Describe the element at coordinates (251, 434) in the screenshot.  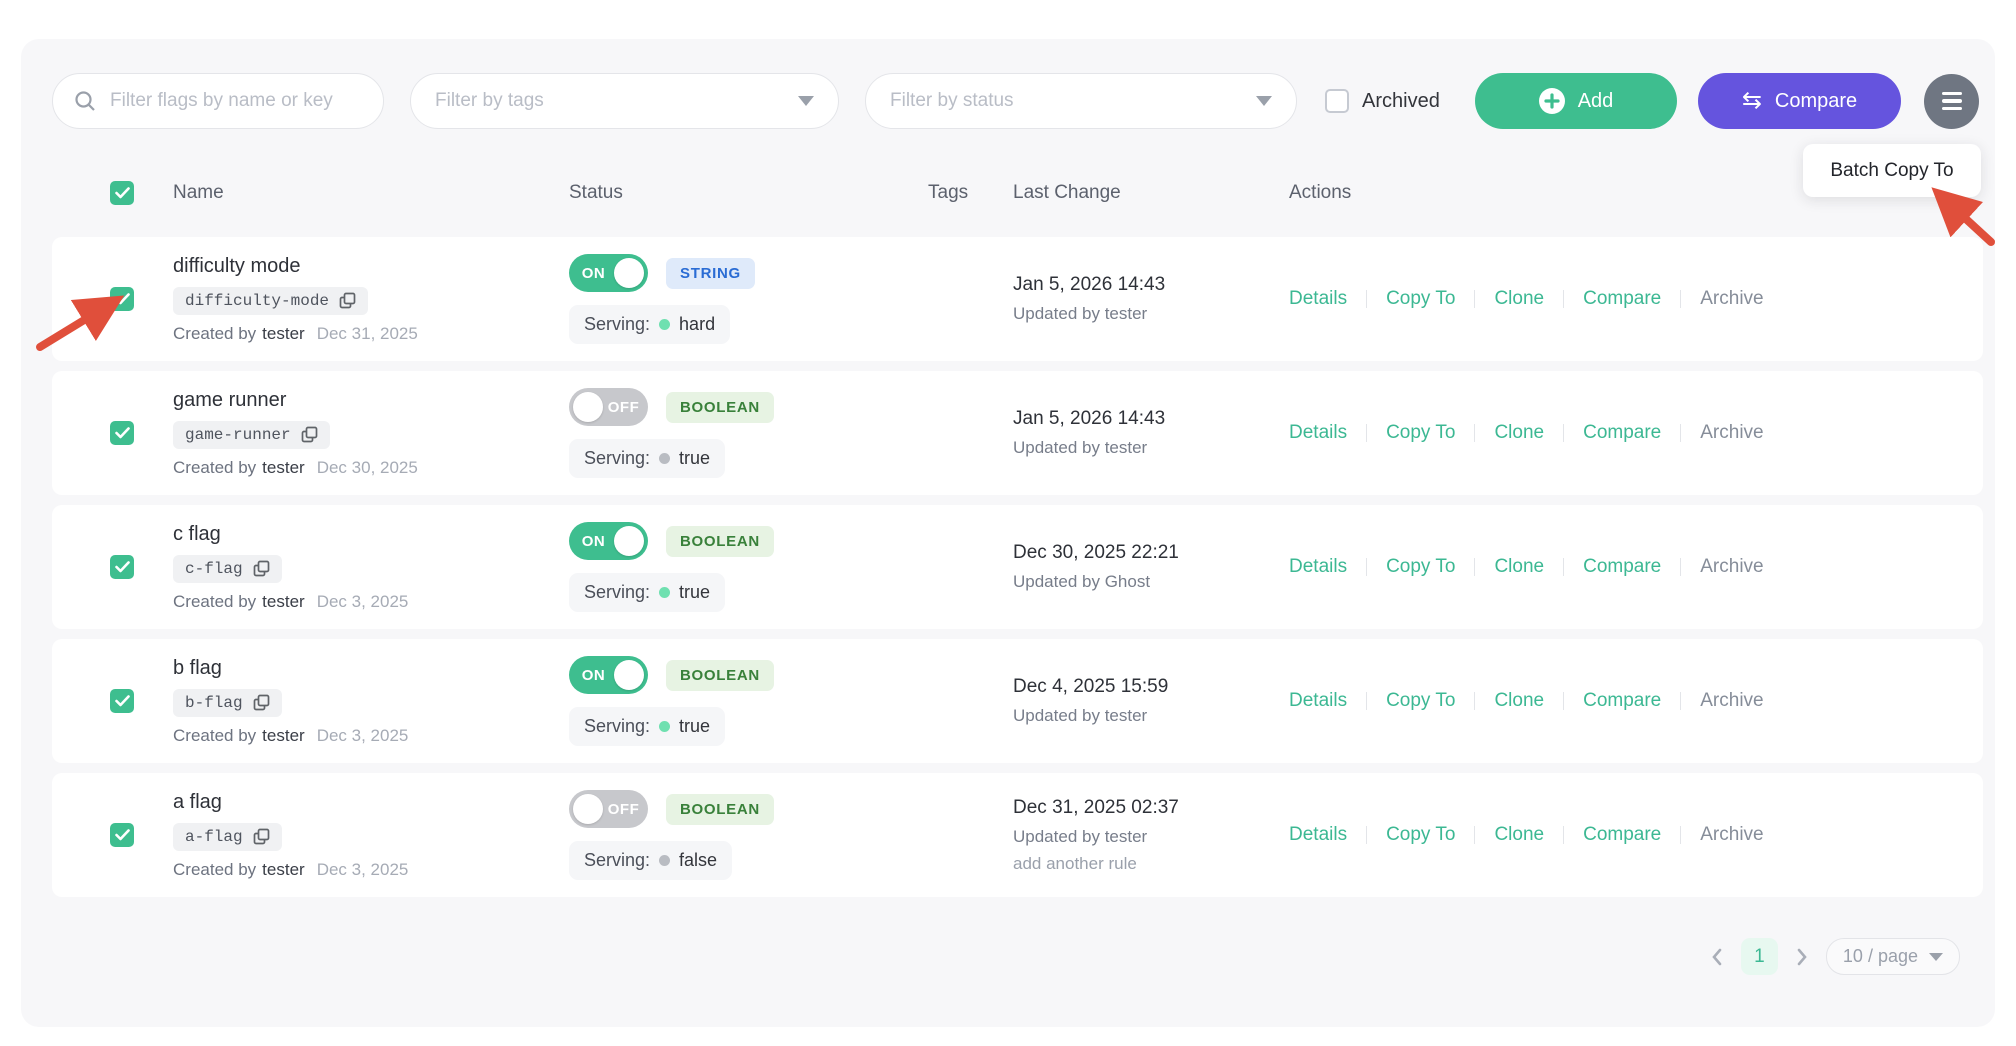
I see `flag-key-chip: game-runner` at that location.